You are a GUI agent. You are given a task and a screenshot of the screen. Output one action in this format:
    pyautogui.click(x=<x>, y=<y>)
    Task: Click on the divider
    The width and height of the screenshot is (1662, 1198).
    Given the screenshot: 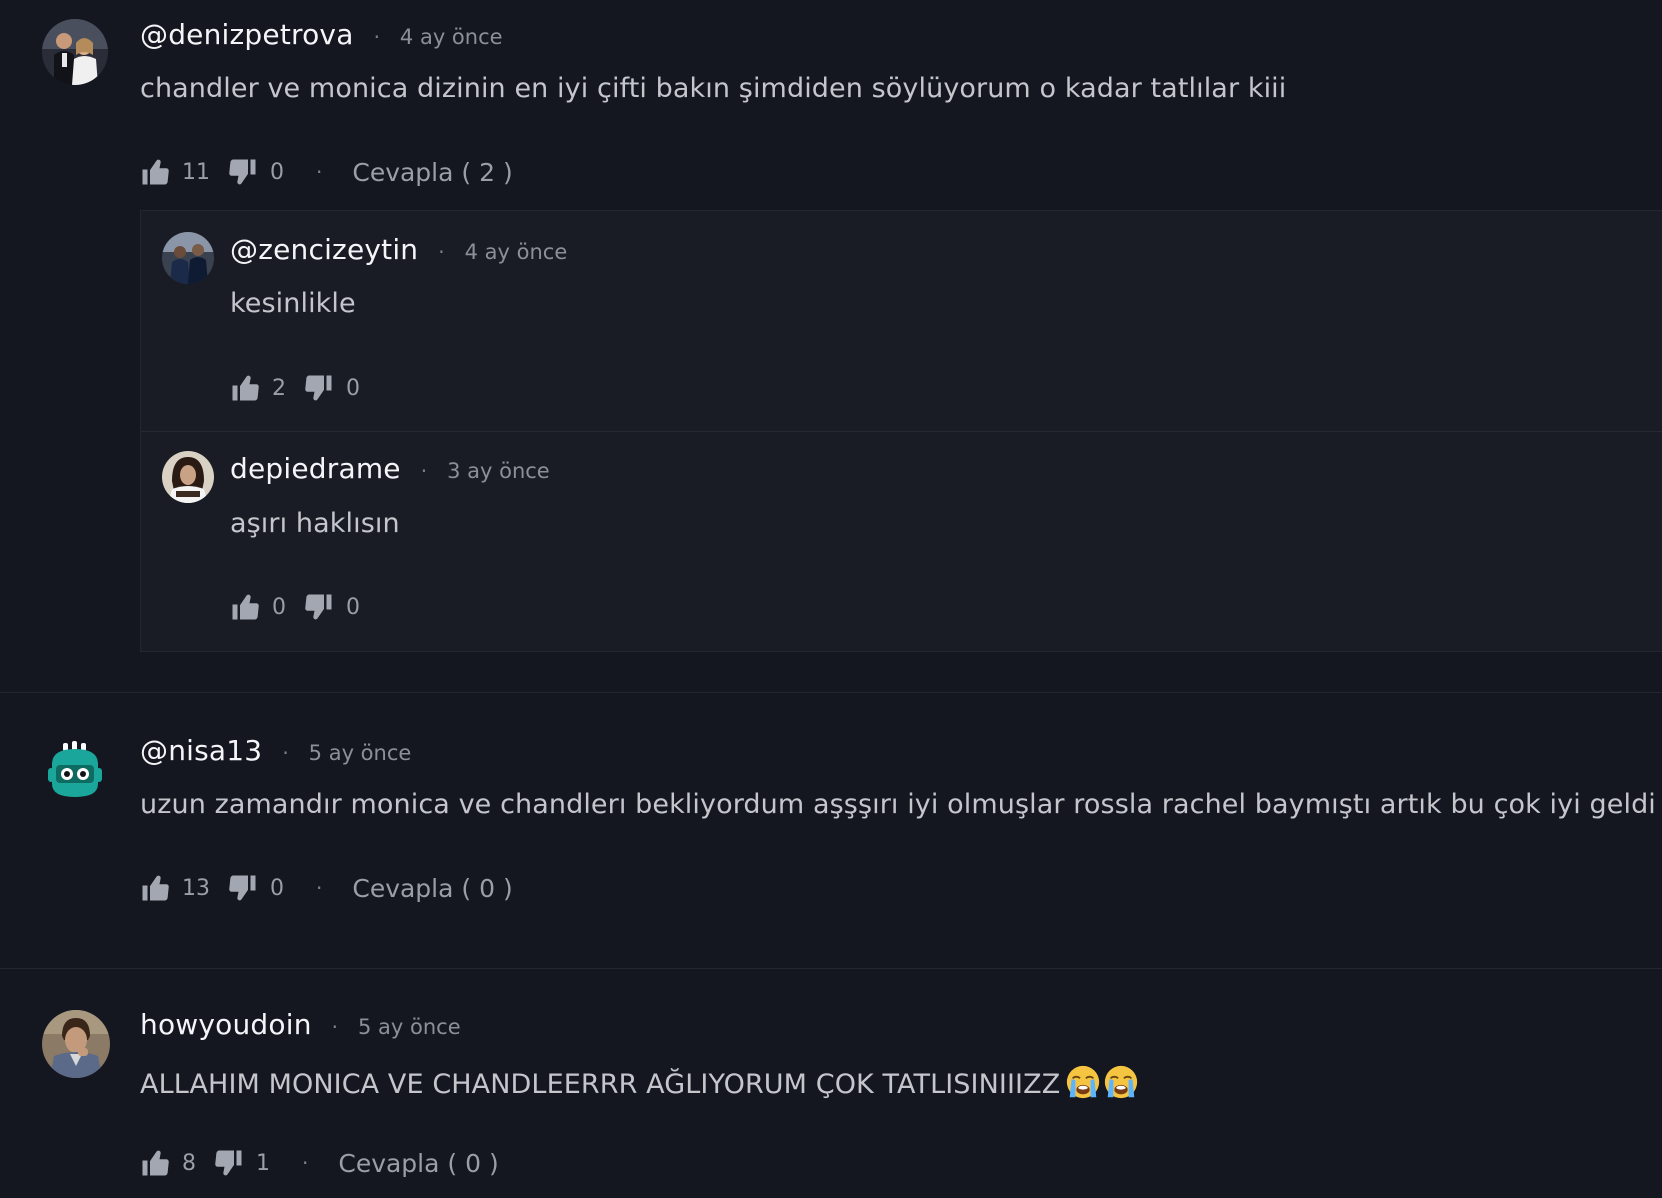 What is the action you would take?
    pyautogui.click(x=901, y=431)
    